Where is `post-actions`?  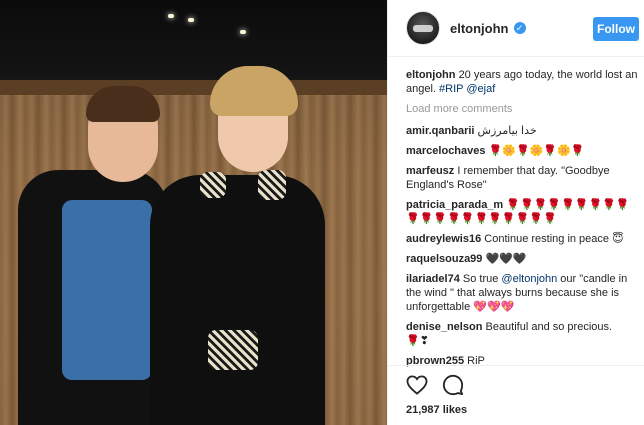 post-actions is located at coordinates (435, 385).